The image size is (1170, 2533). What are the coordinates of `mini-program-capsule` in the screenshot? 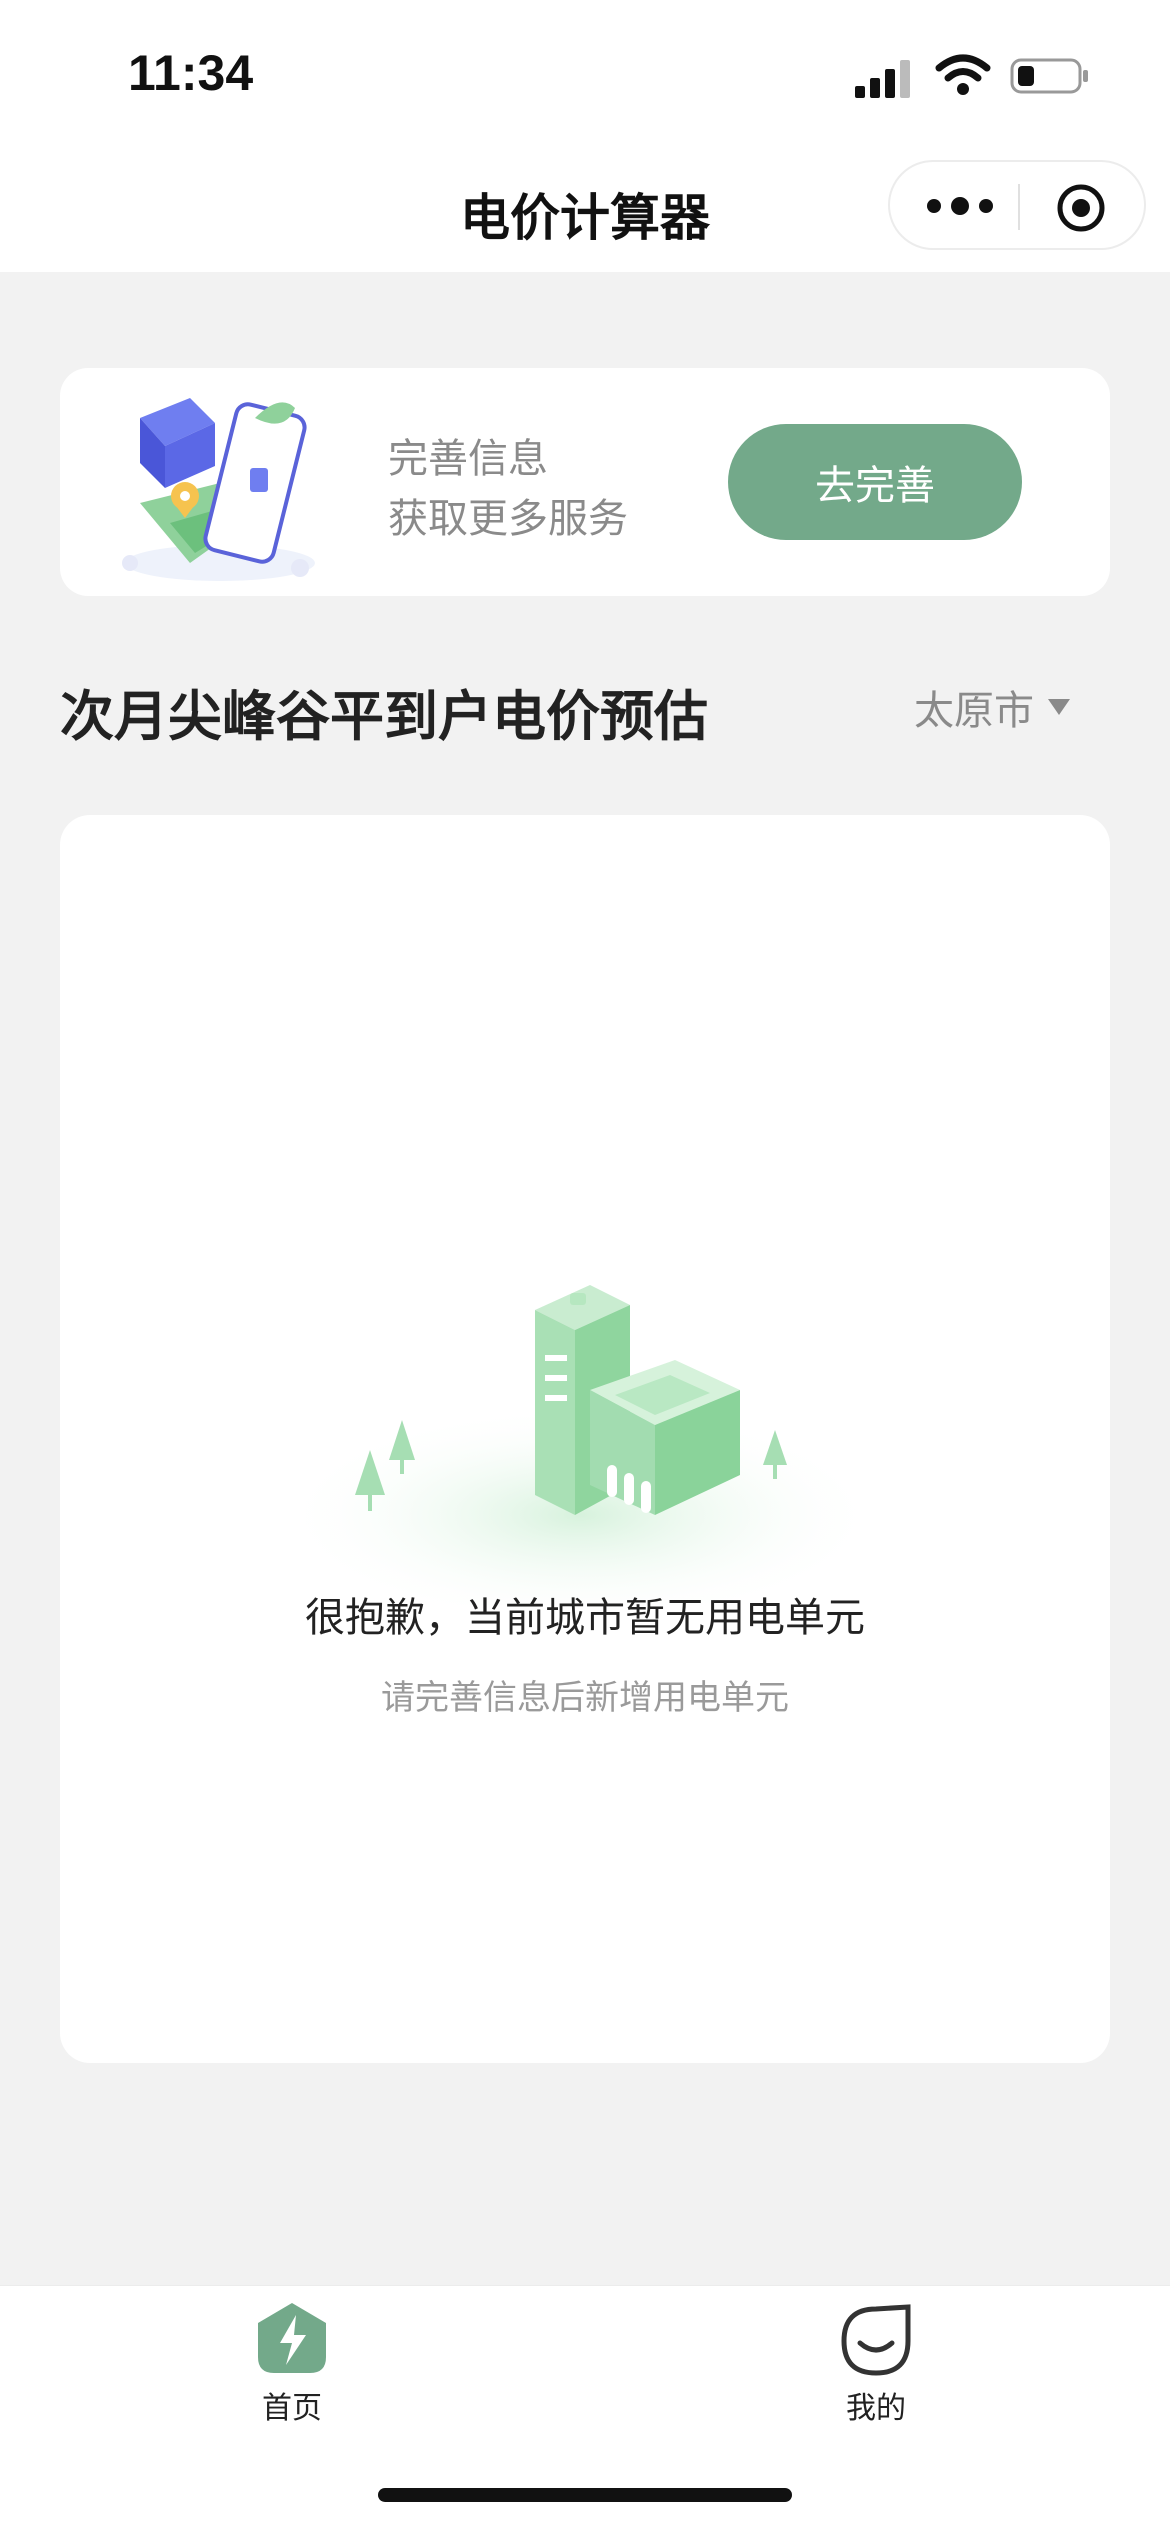 It's located at (1017, 205).